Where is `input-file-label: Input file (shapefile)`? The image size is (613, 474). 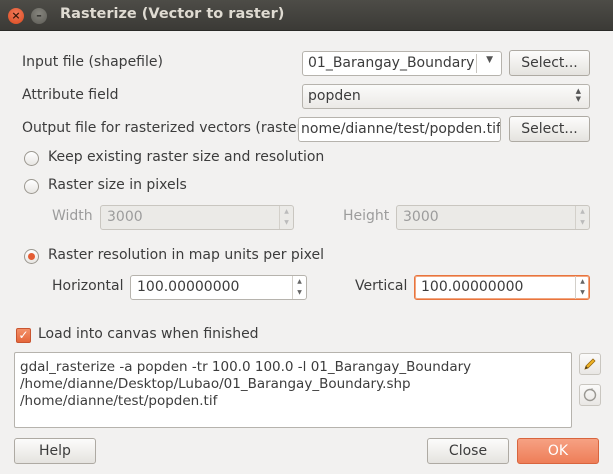
input-file-label: Input file (shapefile) is located at coordinates (92, 62).